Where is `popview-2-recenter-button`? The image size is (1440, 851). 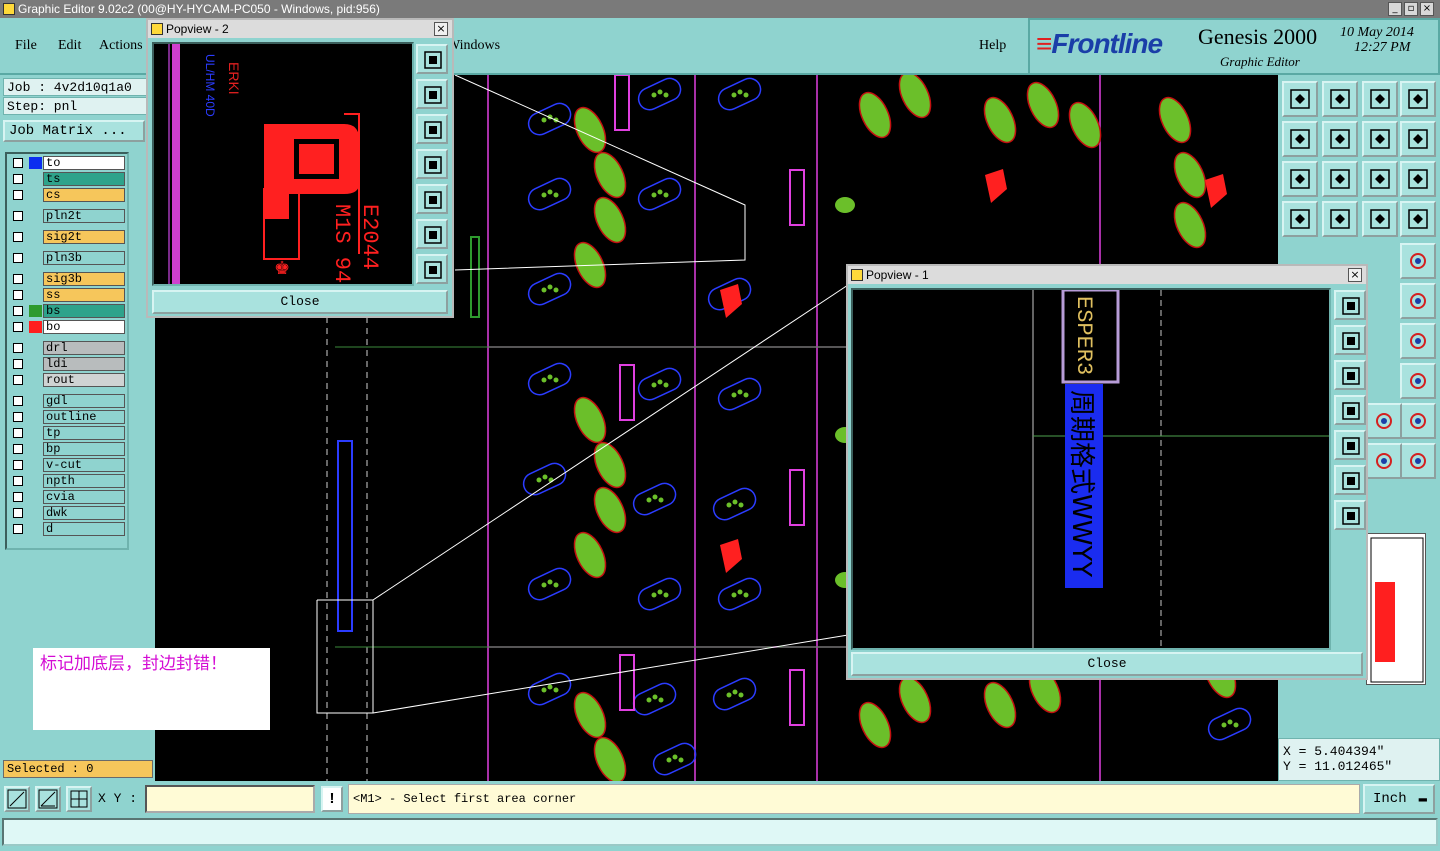
popview-2-recenter-button is located at coordinates (432, 269).